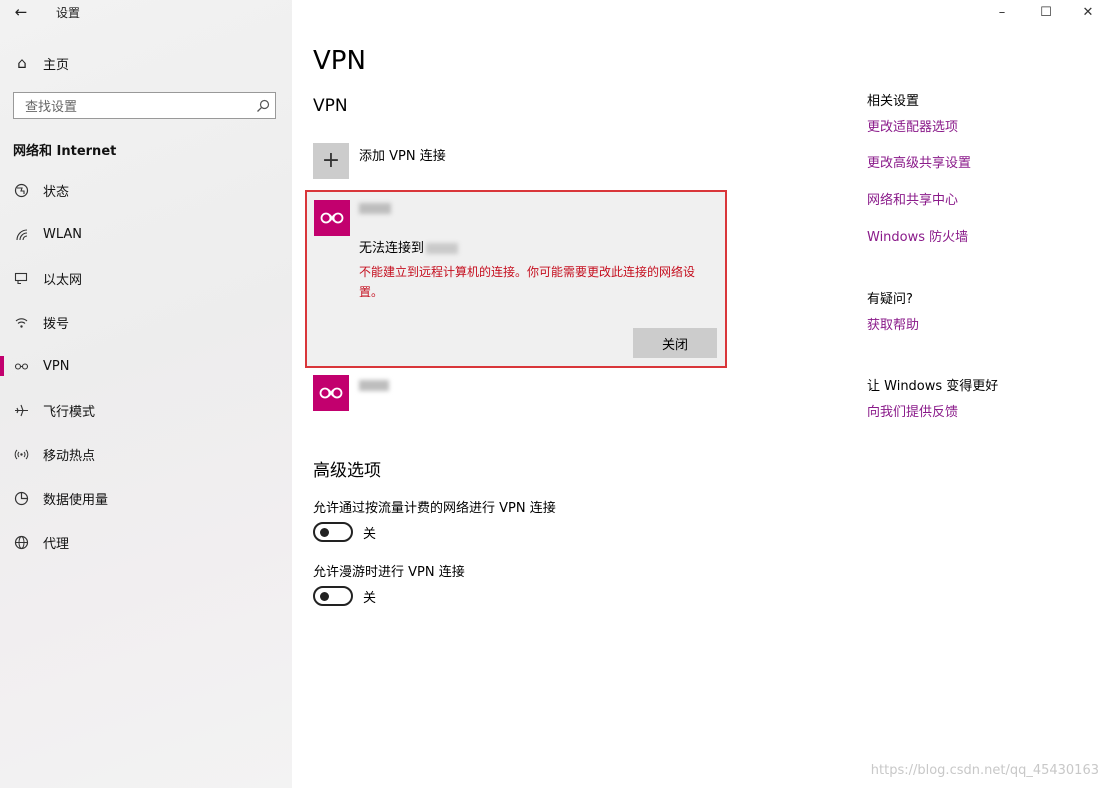 Image resolution: width=1107 pixels, height=788 pixels. I want to click on sidebar-item-label: 以太网, so click(63, 280).